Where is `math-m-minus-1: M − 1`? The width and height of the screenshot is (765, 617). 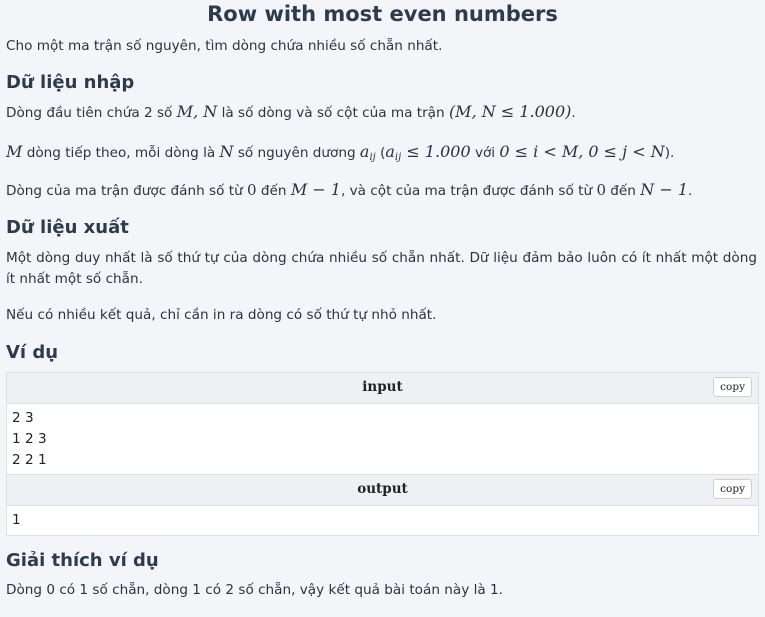
math-m-minus-1: M − 1 is located at coordinates (315, 189).